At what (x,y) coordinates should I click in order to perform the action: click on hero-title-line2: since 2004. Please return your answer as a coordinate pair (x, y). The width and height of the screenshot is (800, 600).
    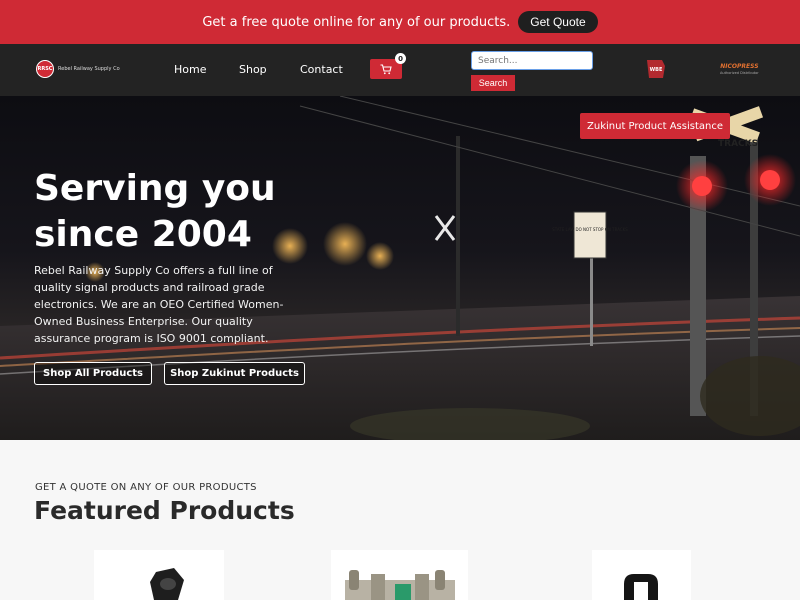
    Looking at the image, I should click on (143, 234).